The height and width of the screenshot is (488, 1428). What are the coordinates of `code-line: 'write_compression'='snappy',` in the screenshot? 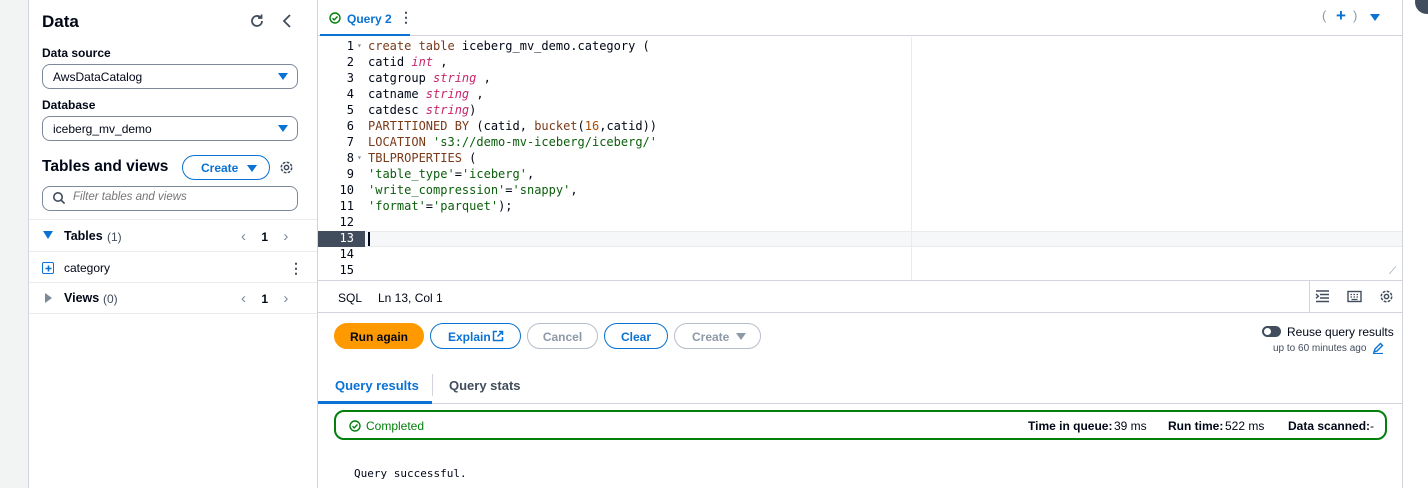 It's located at (473, 190).